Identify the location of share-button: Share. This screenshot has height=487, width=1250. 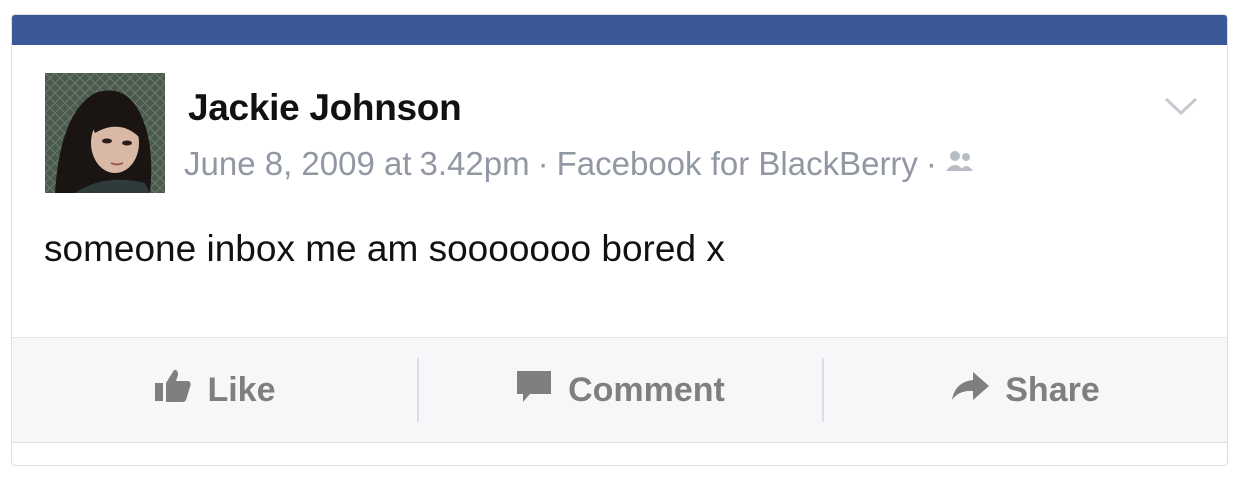
(1024, 390).